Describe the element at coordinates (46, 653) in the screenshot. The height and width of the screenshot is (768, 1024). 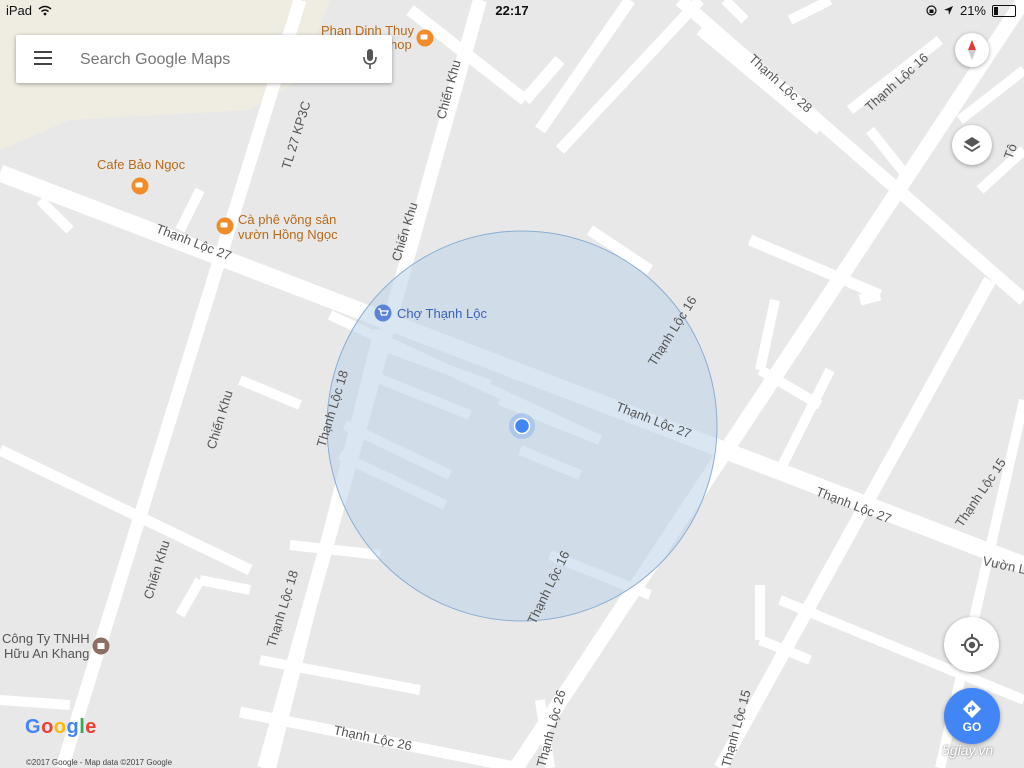
I see `svg-text: Hữu An Khang` at that location.